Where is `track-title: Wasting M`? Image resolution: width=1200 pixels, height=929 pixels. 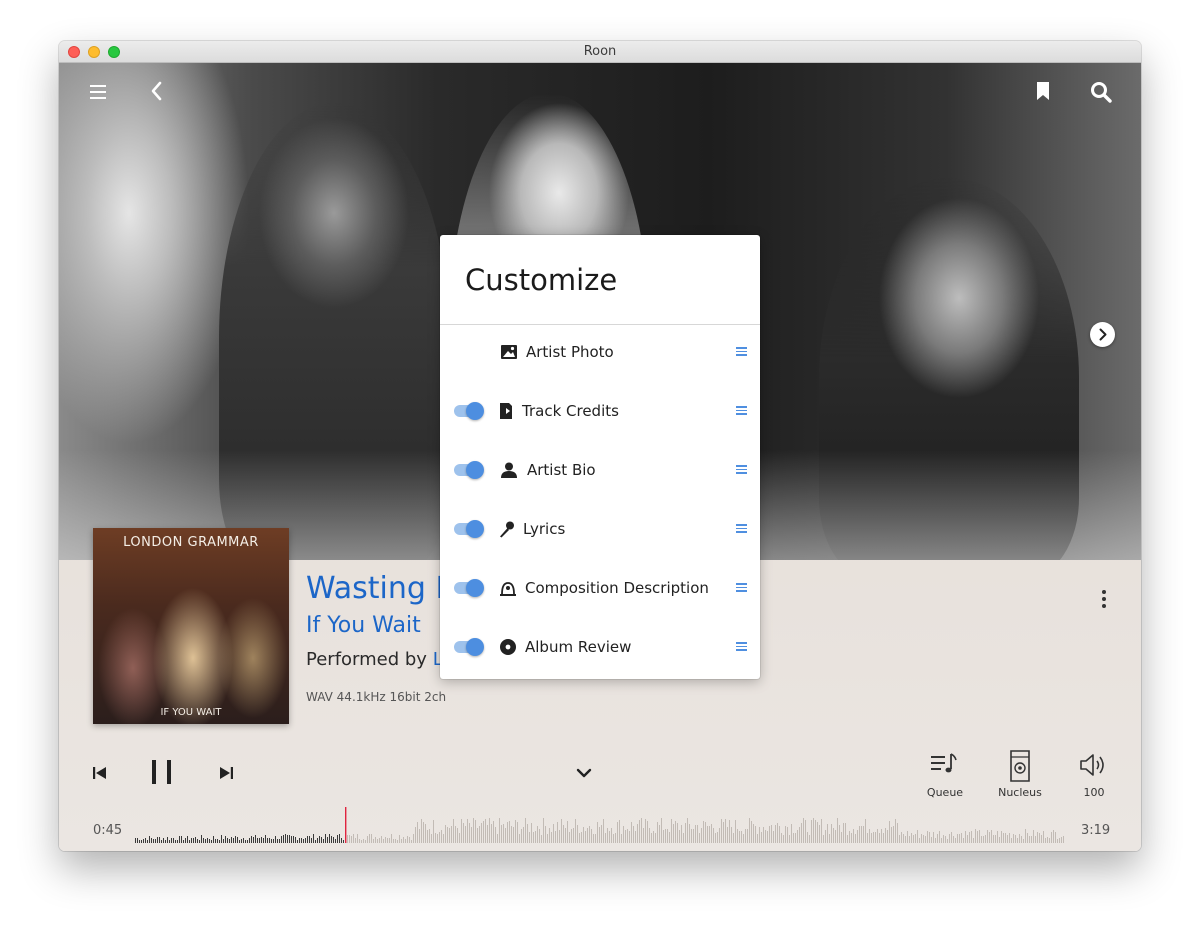 track-title: Wasting M is located at coordinates (383, 588).